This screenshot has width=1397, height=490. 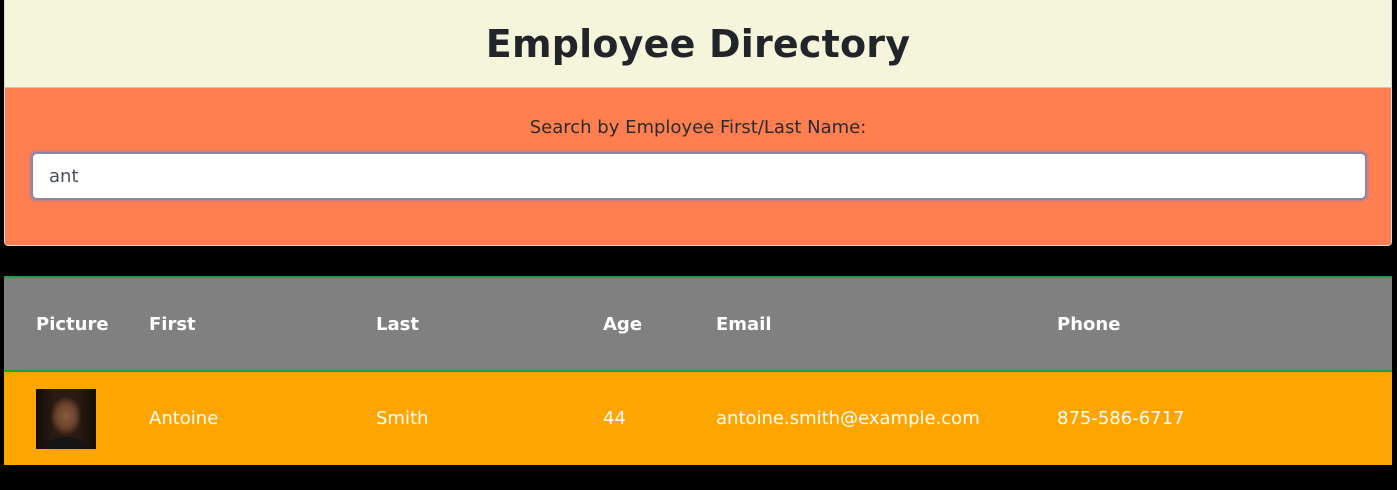 What do you see at coordinates (1089, 324) in the screenshot?
I see `column-header-phone: Phone` at bounding box center [1089, 324].